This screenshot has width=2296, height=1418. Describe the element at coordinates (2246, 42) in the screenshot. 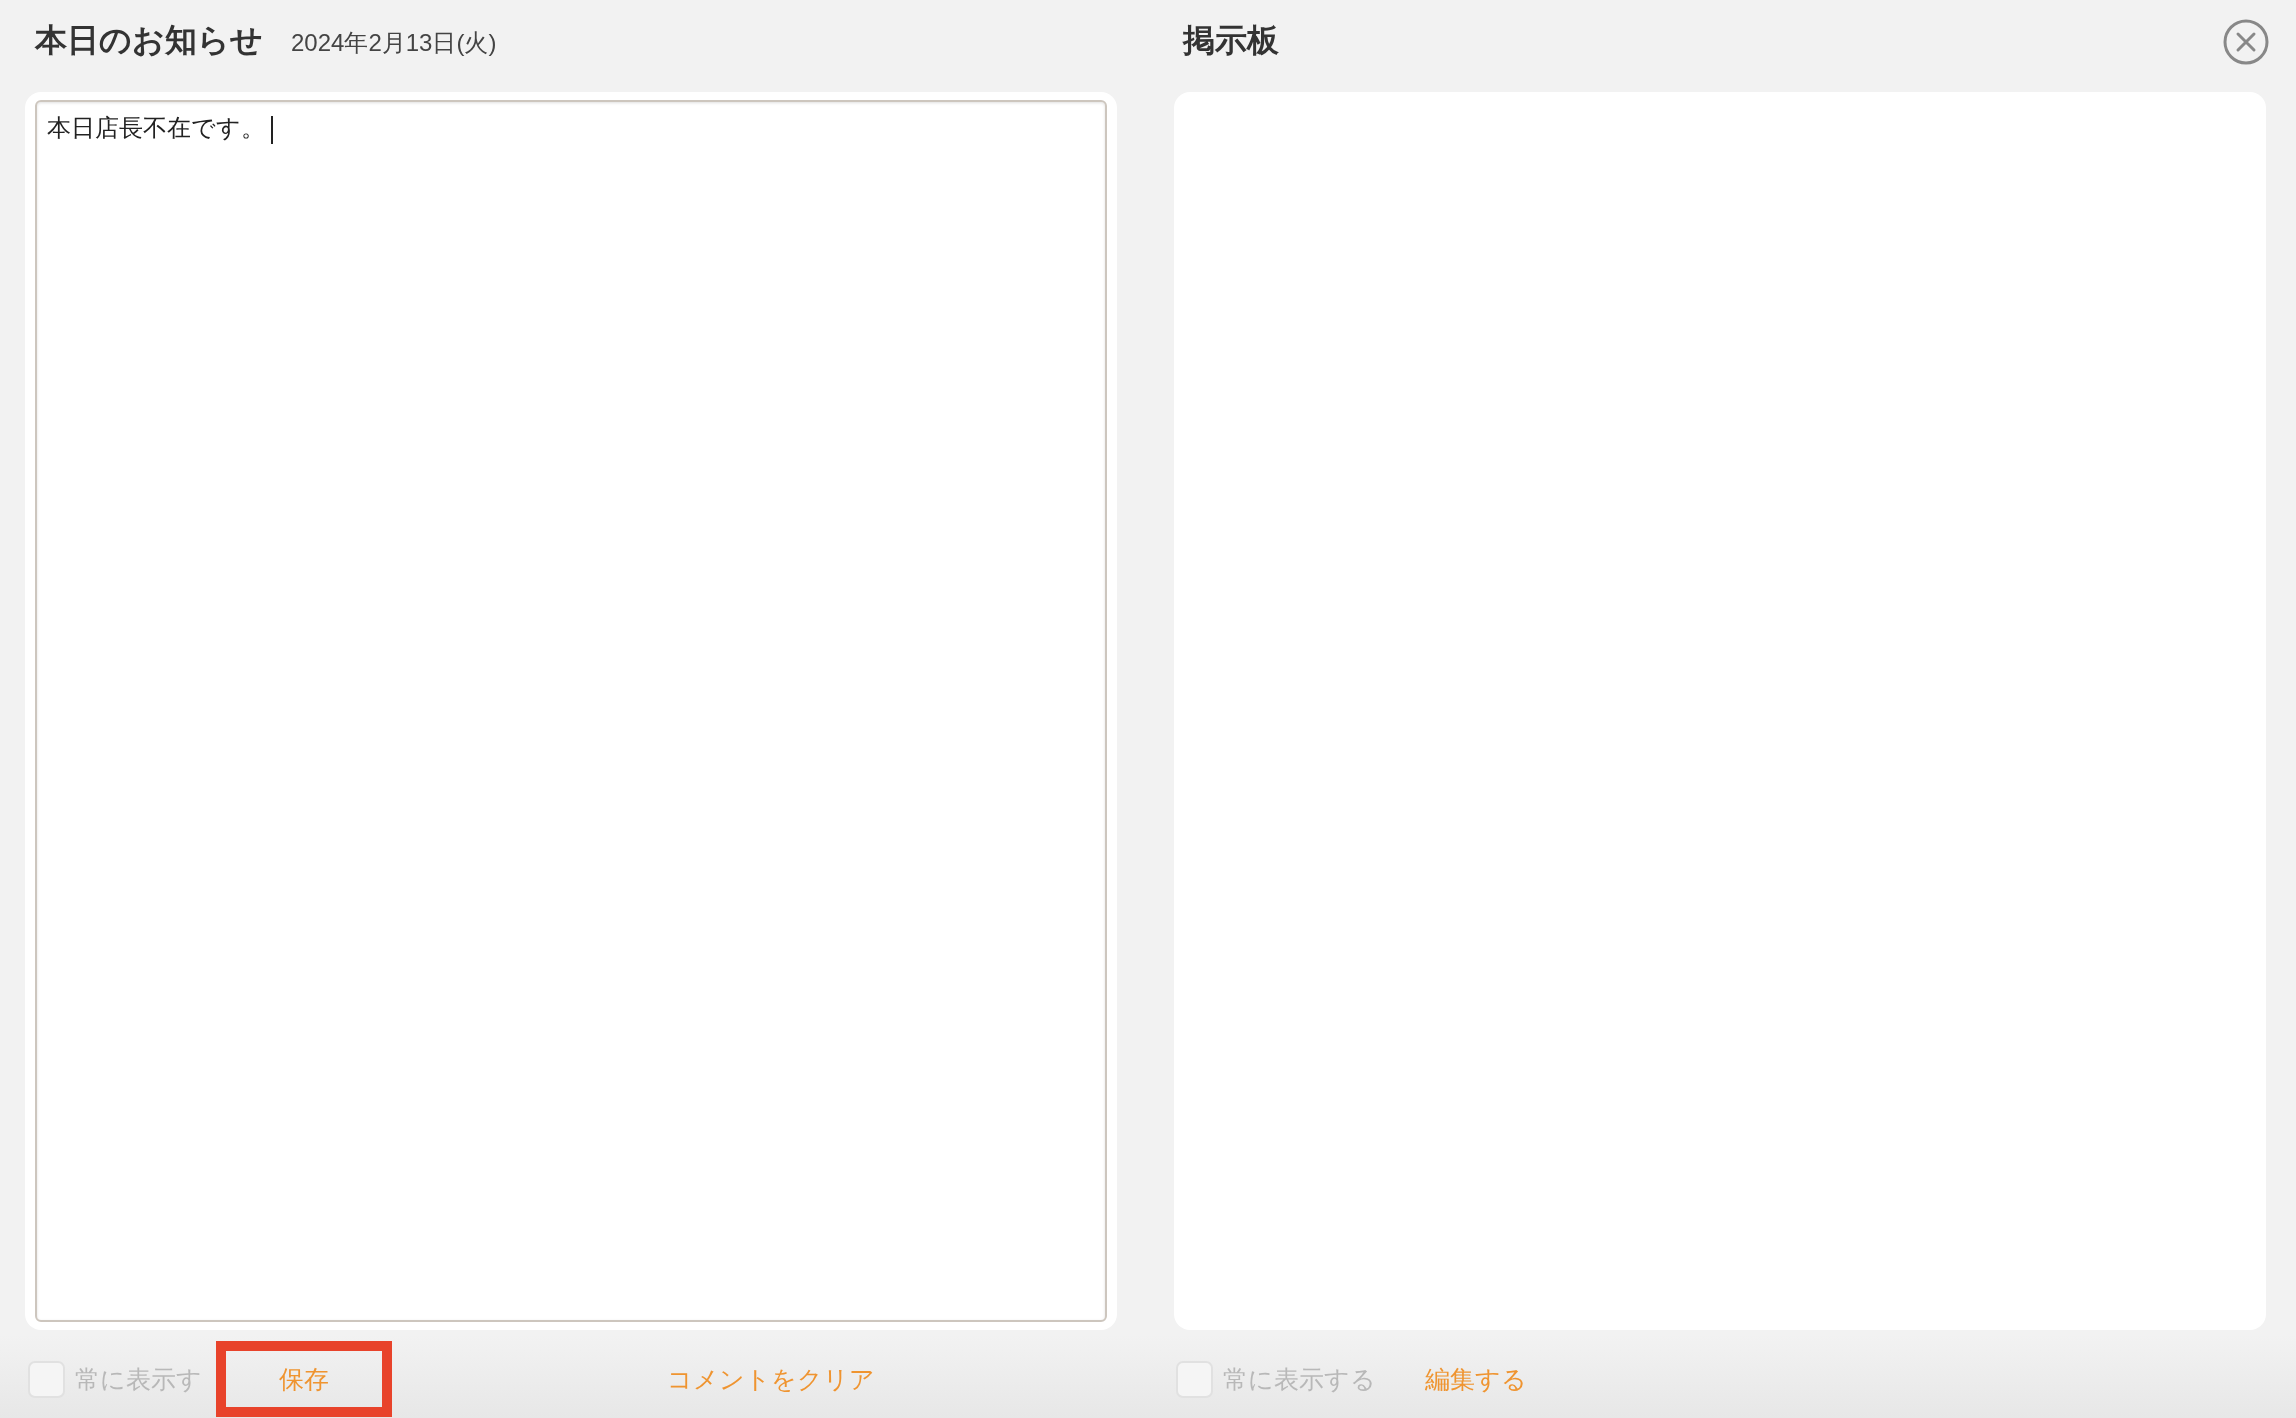

I see `close-icon` at that location.